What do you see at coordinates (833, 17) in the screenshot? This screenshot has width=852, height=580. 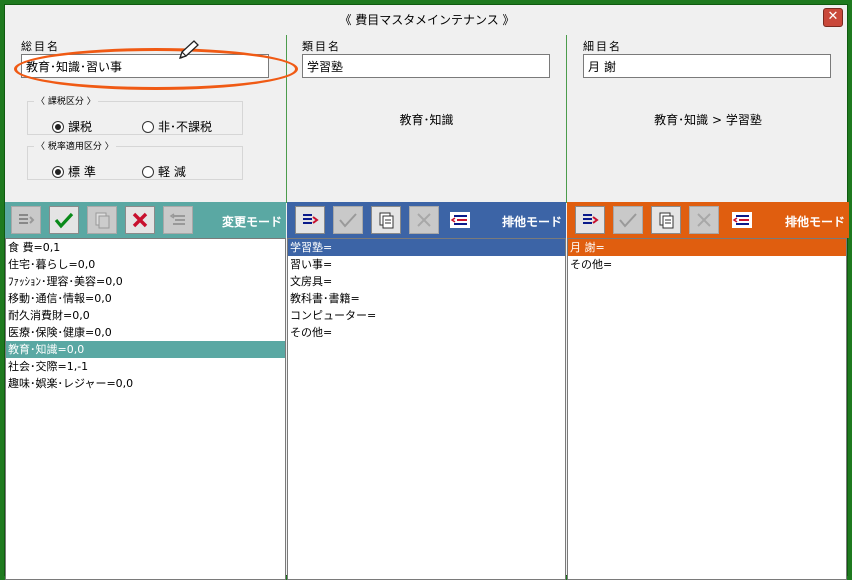 I see `close-button: ✕` at bounding box center [833, 17].